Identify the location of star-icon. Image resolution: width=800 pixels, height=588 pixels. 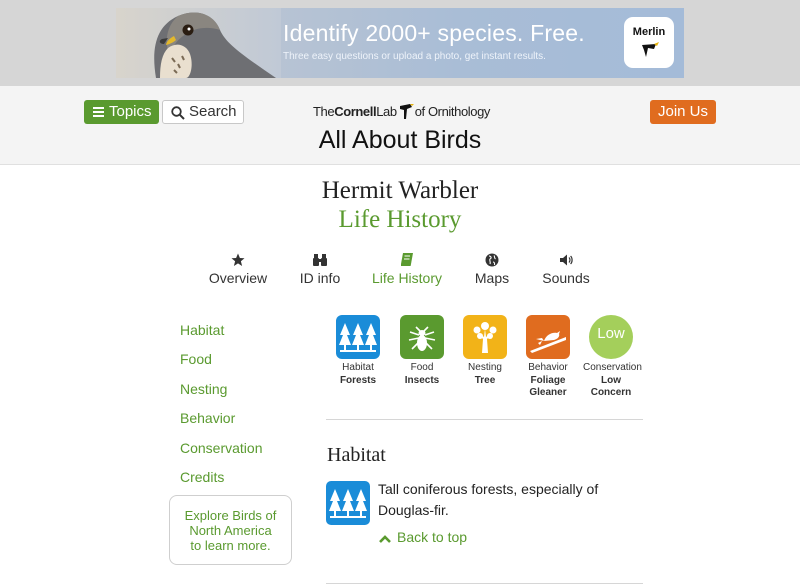
(238, 259).